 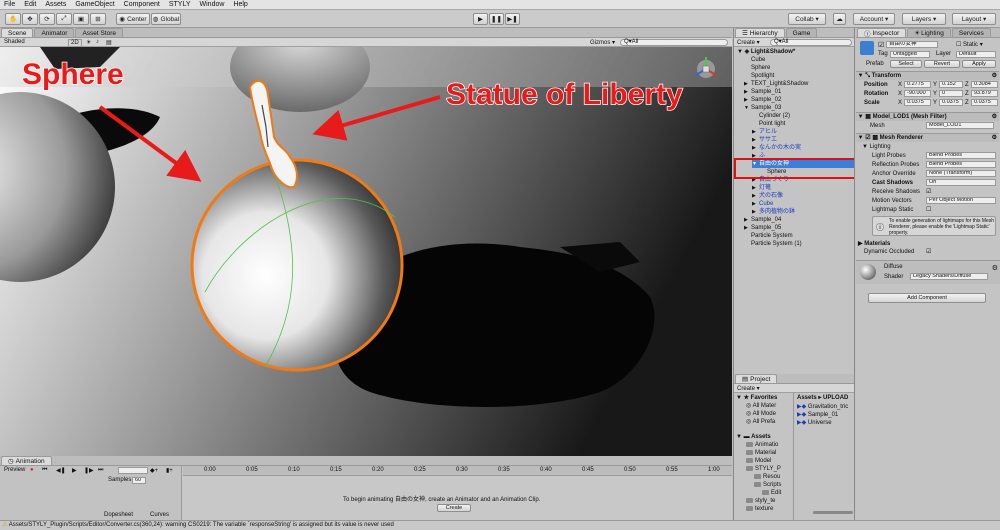 What do you see at coordinates (88, 42) in the screenshot?
I see `lighting-toggle-icon: ☀` at bounding box center [88, 42].